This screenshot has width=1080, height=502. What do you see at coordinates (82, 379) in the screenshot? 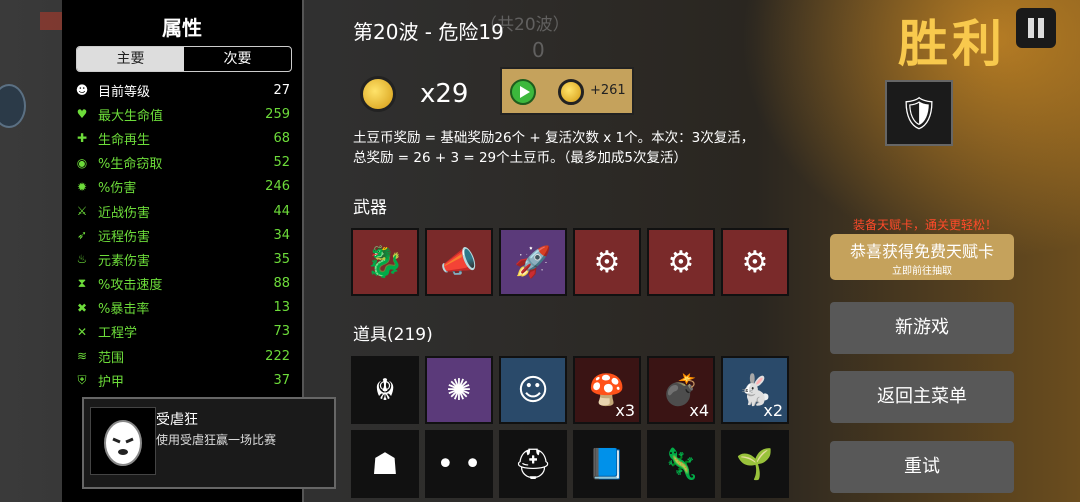
I see `armor-icon: ⛨` at bounding box center [82, 379].